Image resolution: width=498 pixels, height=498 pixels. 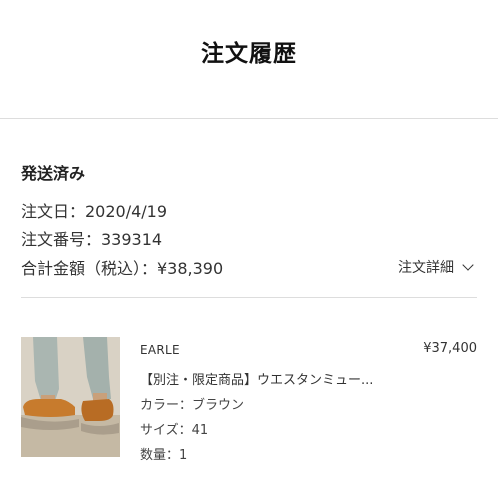 I want to click on order-number: 注文番号：339314, so click(x=92, y=239).